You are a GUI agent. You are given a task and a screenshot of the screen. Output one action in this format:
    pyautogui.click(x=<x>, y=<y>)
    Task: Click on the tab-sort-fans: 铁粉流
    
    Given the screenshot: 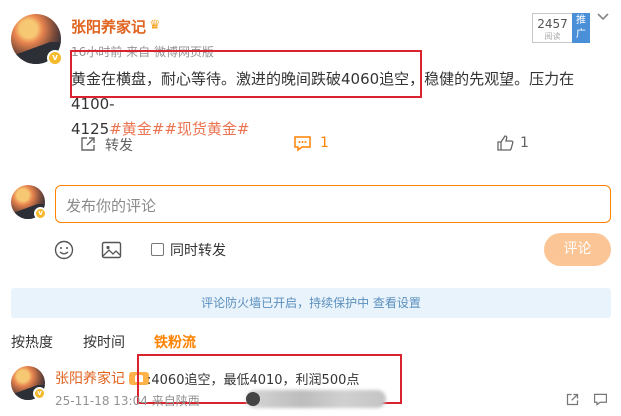 What is the action you would take?
    pyautogui.click(x=175, y=342)
    